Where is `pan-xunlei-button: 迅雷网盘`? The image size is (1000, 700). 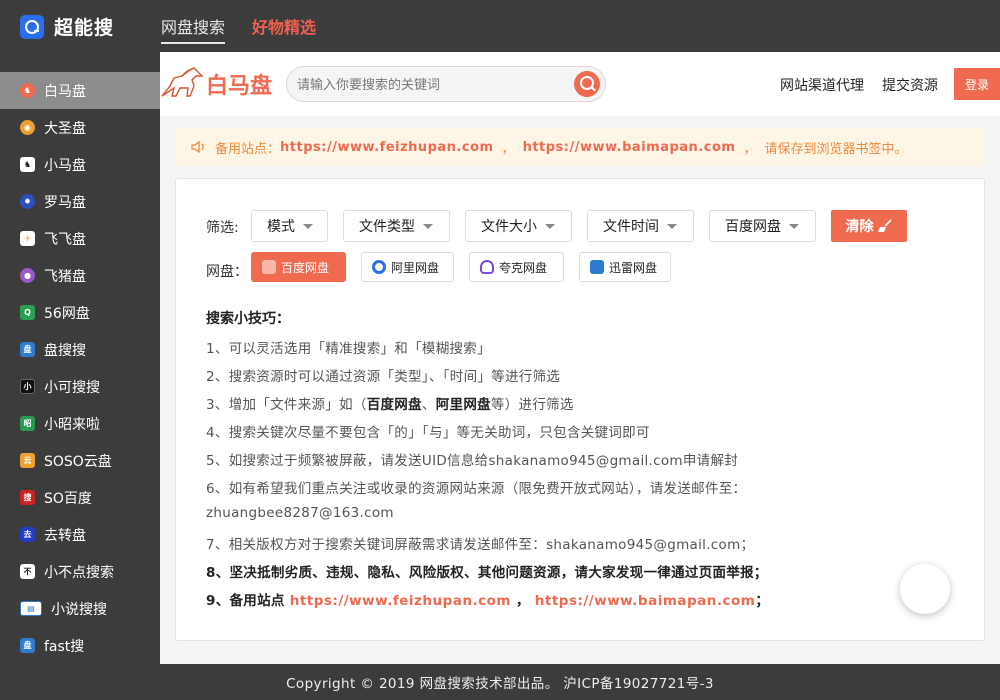
pan-xunlei-button: 迅雷网盘 is located at coordinates (625, 267).